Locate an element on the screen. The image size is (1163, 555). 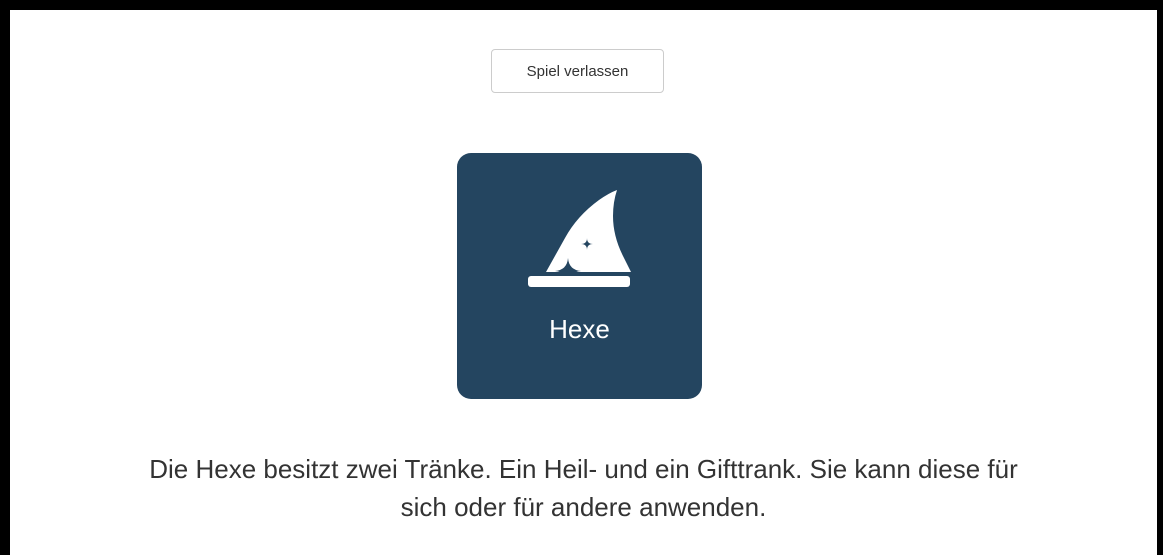
witch-hat-icon is located at coordinates (579, 238).